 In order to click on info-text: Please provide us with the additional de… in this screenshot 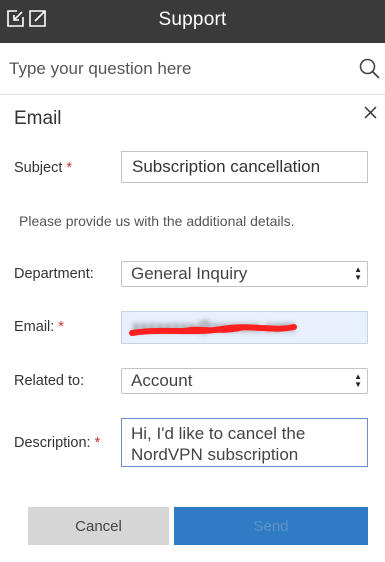, I will do `click(157, 221)`.